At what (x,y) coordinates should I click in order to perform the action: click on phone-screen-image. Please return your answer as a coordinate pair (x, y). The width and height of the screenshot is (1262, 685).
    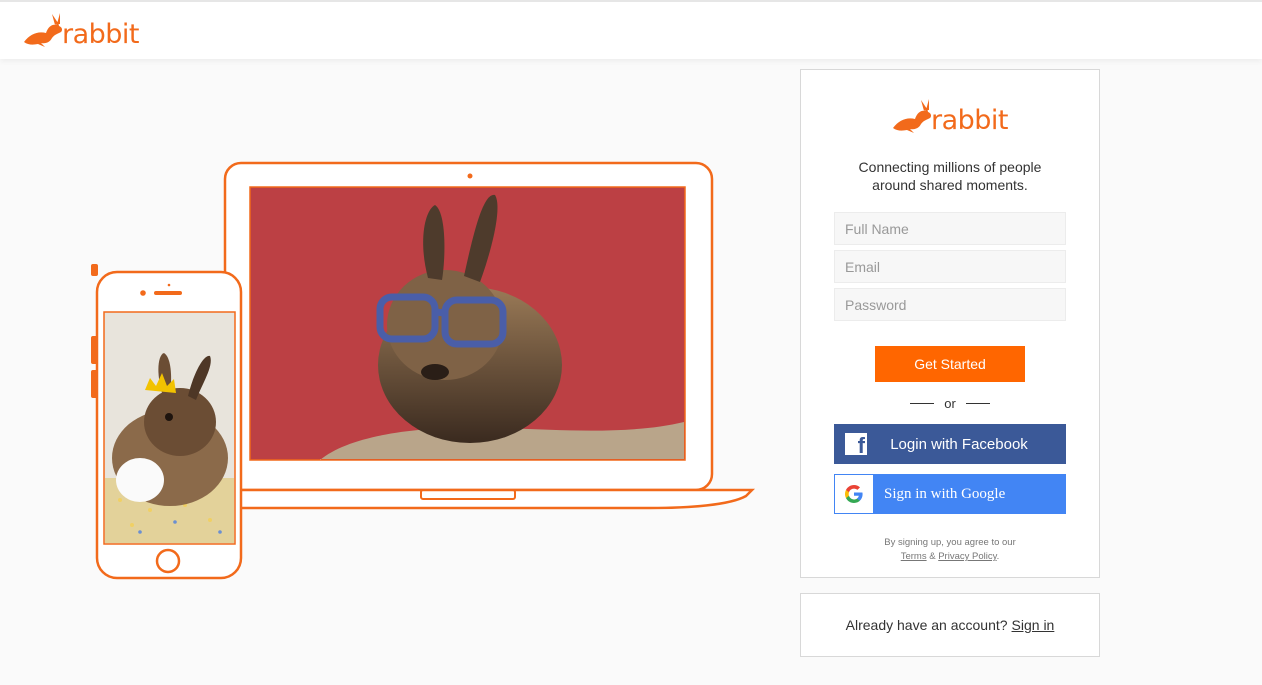
    Looking at the image, I should click on (169, 428).